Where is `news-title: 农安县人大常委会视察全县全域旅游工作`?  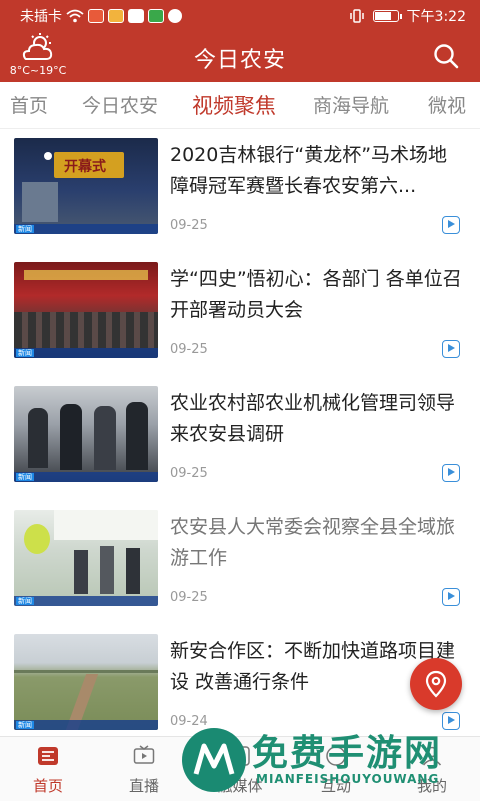 news-title: 农安县人大常委会视察全县全域旅游工作 is located at coordinates (313, 542).